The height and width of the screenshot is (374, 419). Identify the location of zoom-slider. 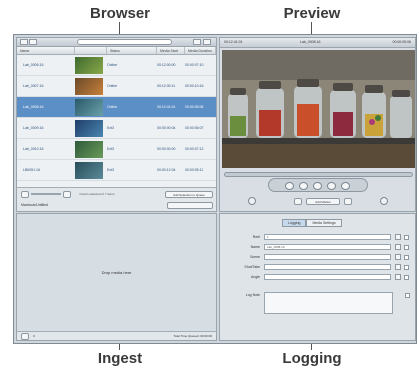
(46, 194).